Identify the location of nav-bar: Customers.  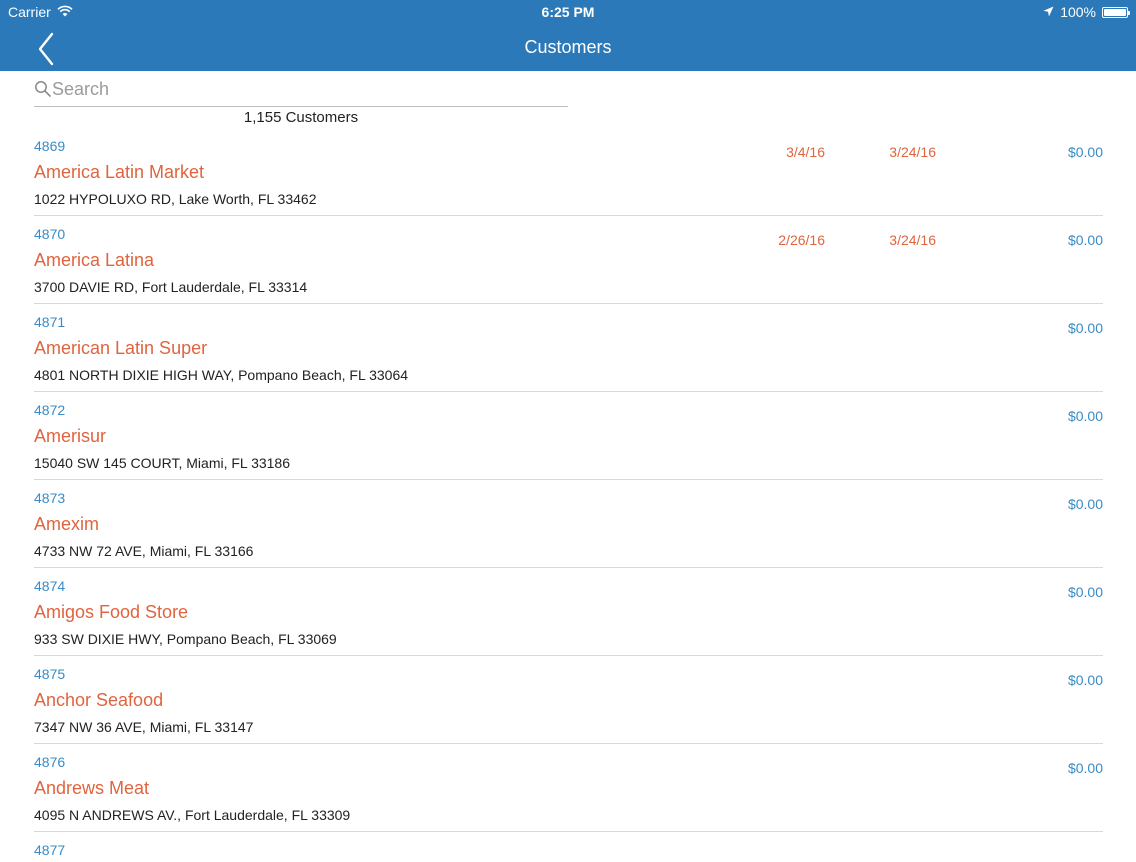
(568, 47).